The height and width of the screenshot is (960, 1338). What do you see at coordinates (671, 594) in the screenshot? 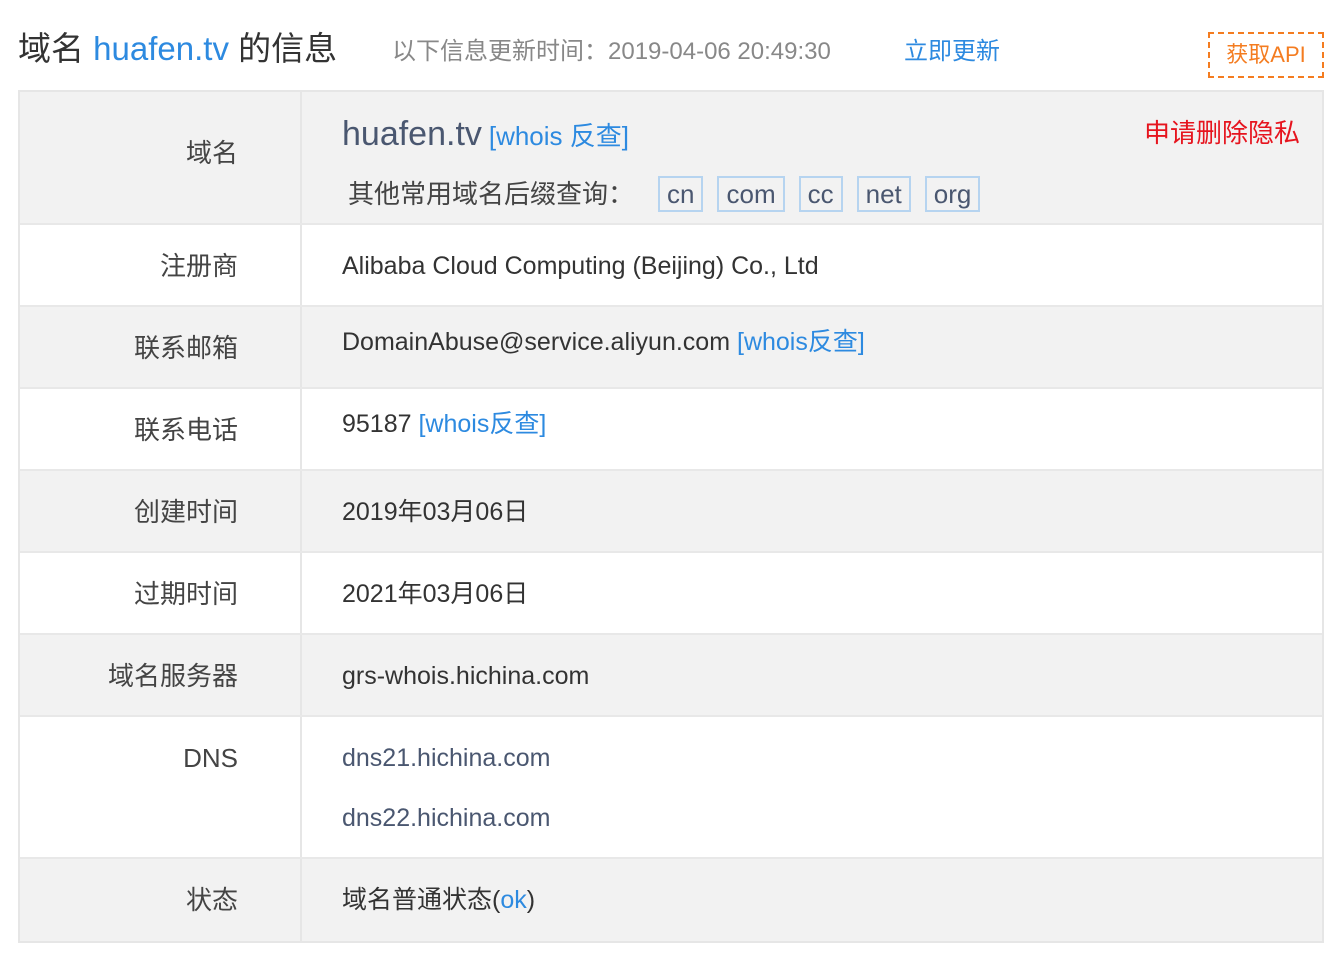
I see `row-expires: 过期时间 2021年03月06日` at bounding box center [671, 594].